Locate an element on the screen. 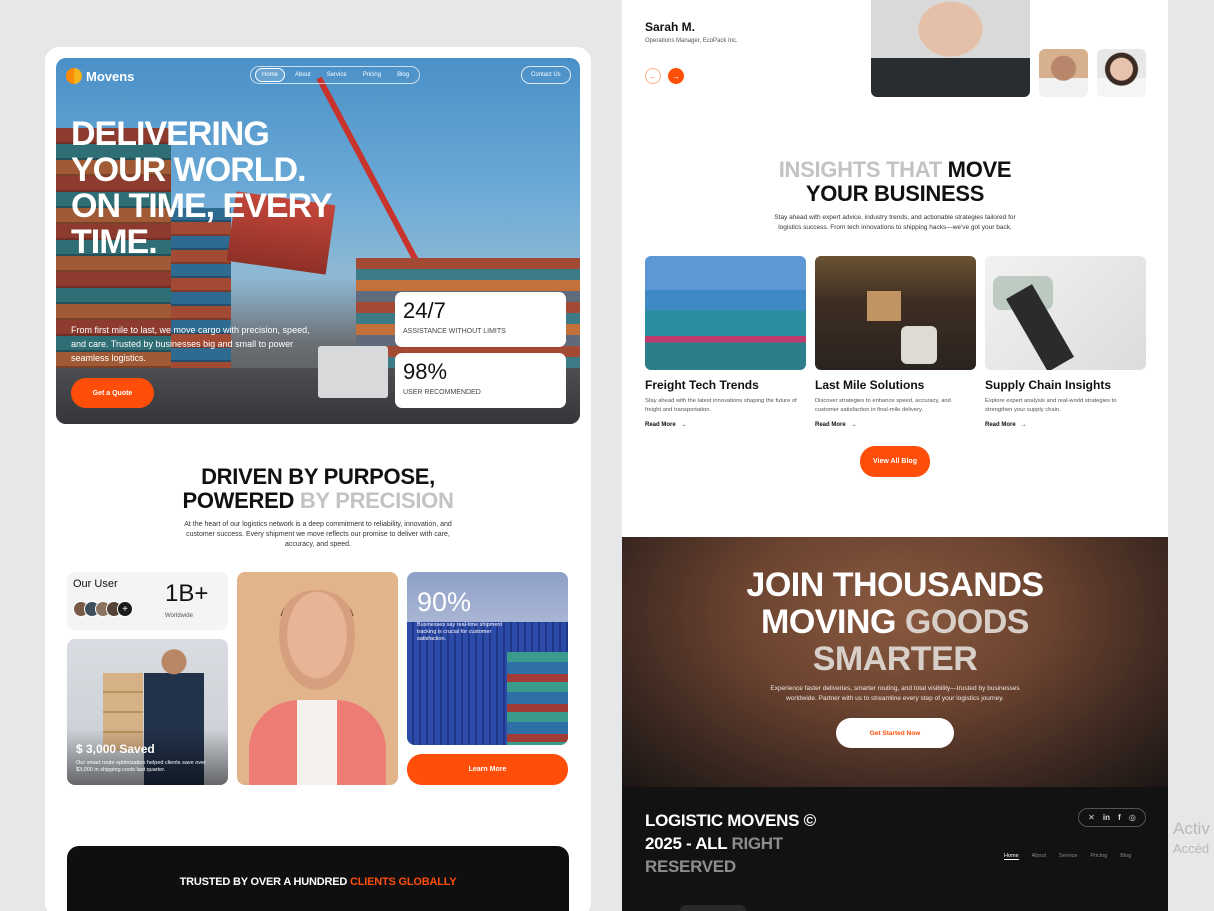 The height and width of the screenshot is (911, 1214). watermark-line-2: Accéd is located at coordinates (1191, 848).